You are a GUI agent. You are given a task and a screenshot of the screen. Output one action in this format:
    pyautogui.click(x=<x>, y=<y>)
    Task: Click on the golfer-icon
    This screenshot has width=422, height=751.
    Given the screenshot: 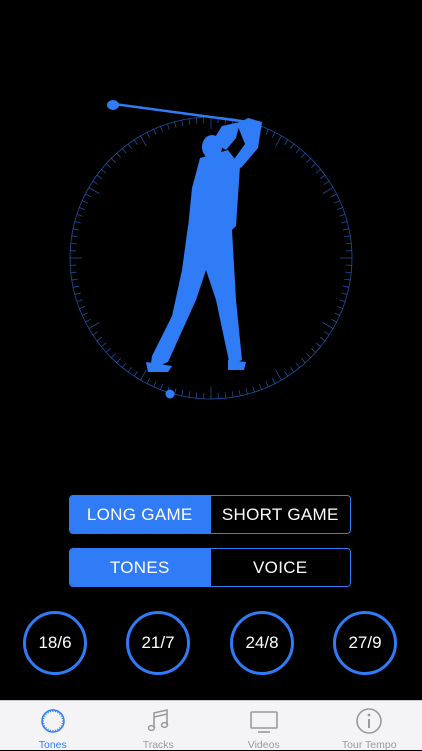 What is the action you would take?
    pyautogui.click(x=184, y=236)
    